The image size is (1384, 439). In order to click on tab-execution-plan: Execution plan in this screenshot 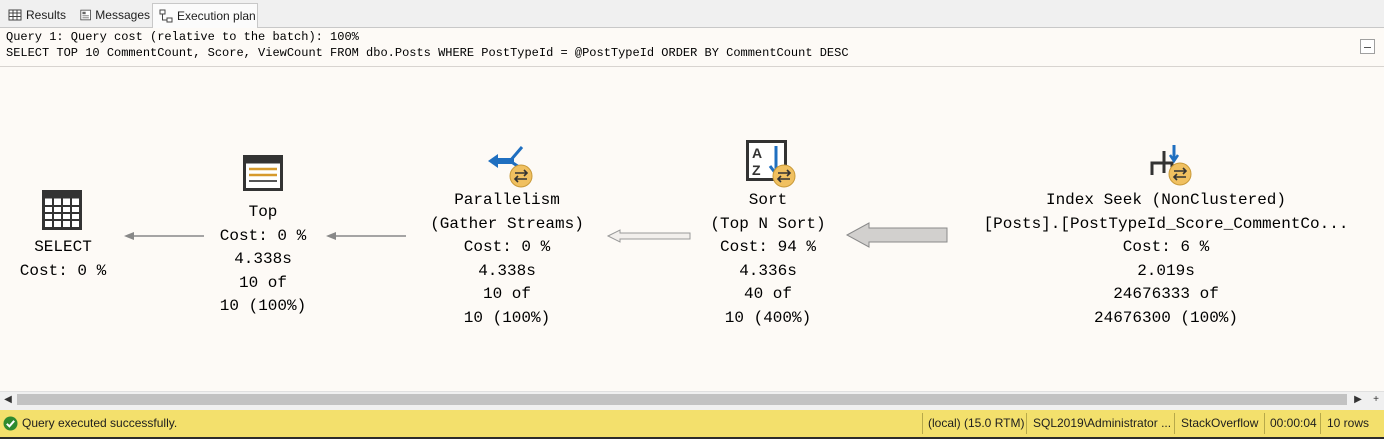, I will do `click(205, 15)`.